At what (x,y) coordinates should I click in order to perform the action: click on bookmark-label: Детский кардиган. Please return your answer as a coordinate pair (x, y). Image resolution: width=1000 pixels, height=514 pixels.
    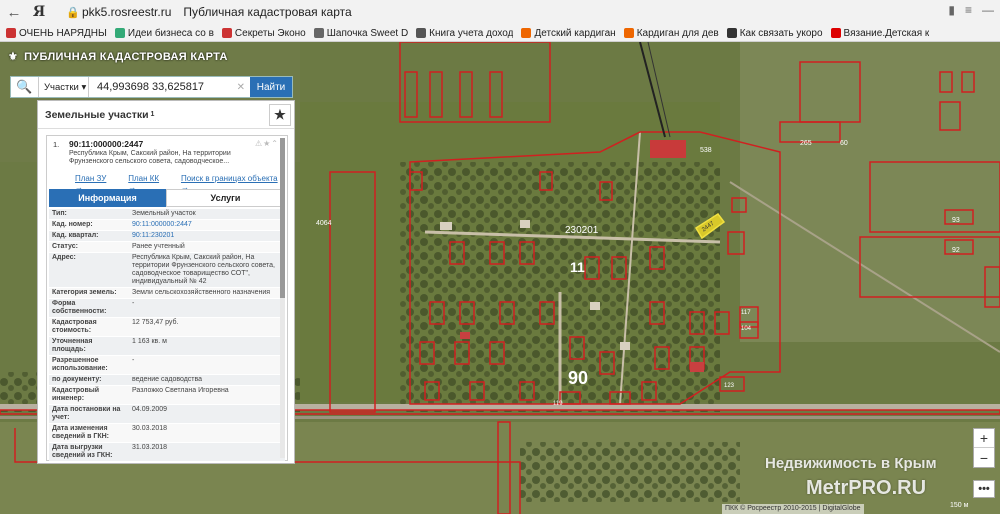
    Looking at the image, I should click on (575, 33).